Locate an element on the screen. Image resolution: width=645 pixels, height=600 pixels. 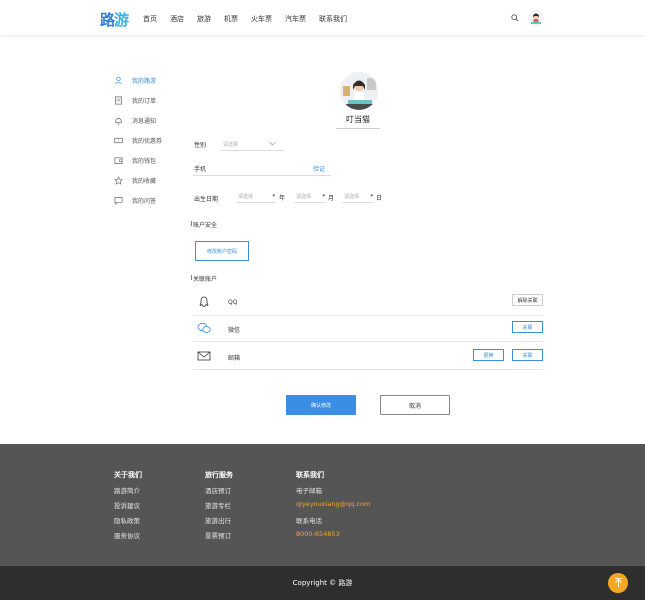
coupon-icon is located at coordinates (118, 140).